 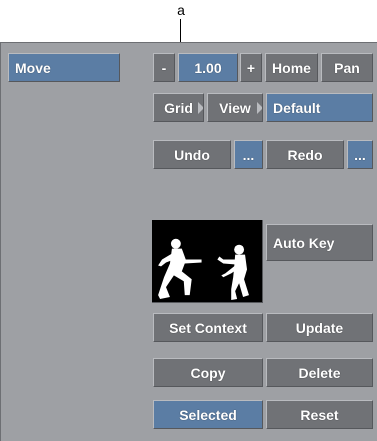 What do you see at coordinates (319, 107) in the screenshot?
I see `view-default-dropdown: Default` at bounding box center [319, 107].